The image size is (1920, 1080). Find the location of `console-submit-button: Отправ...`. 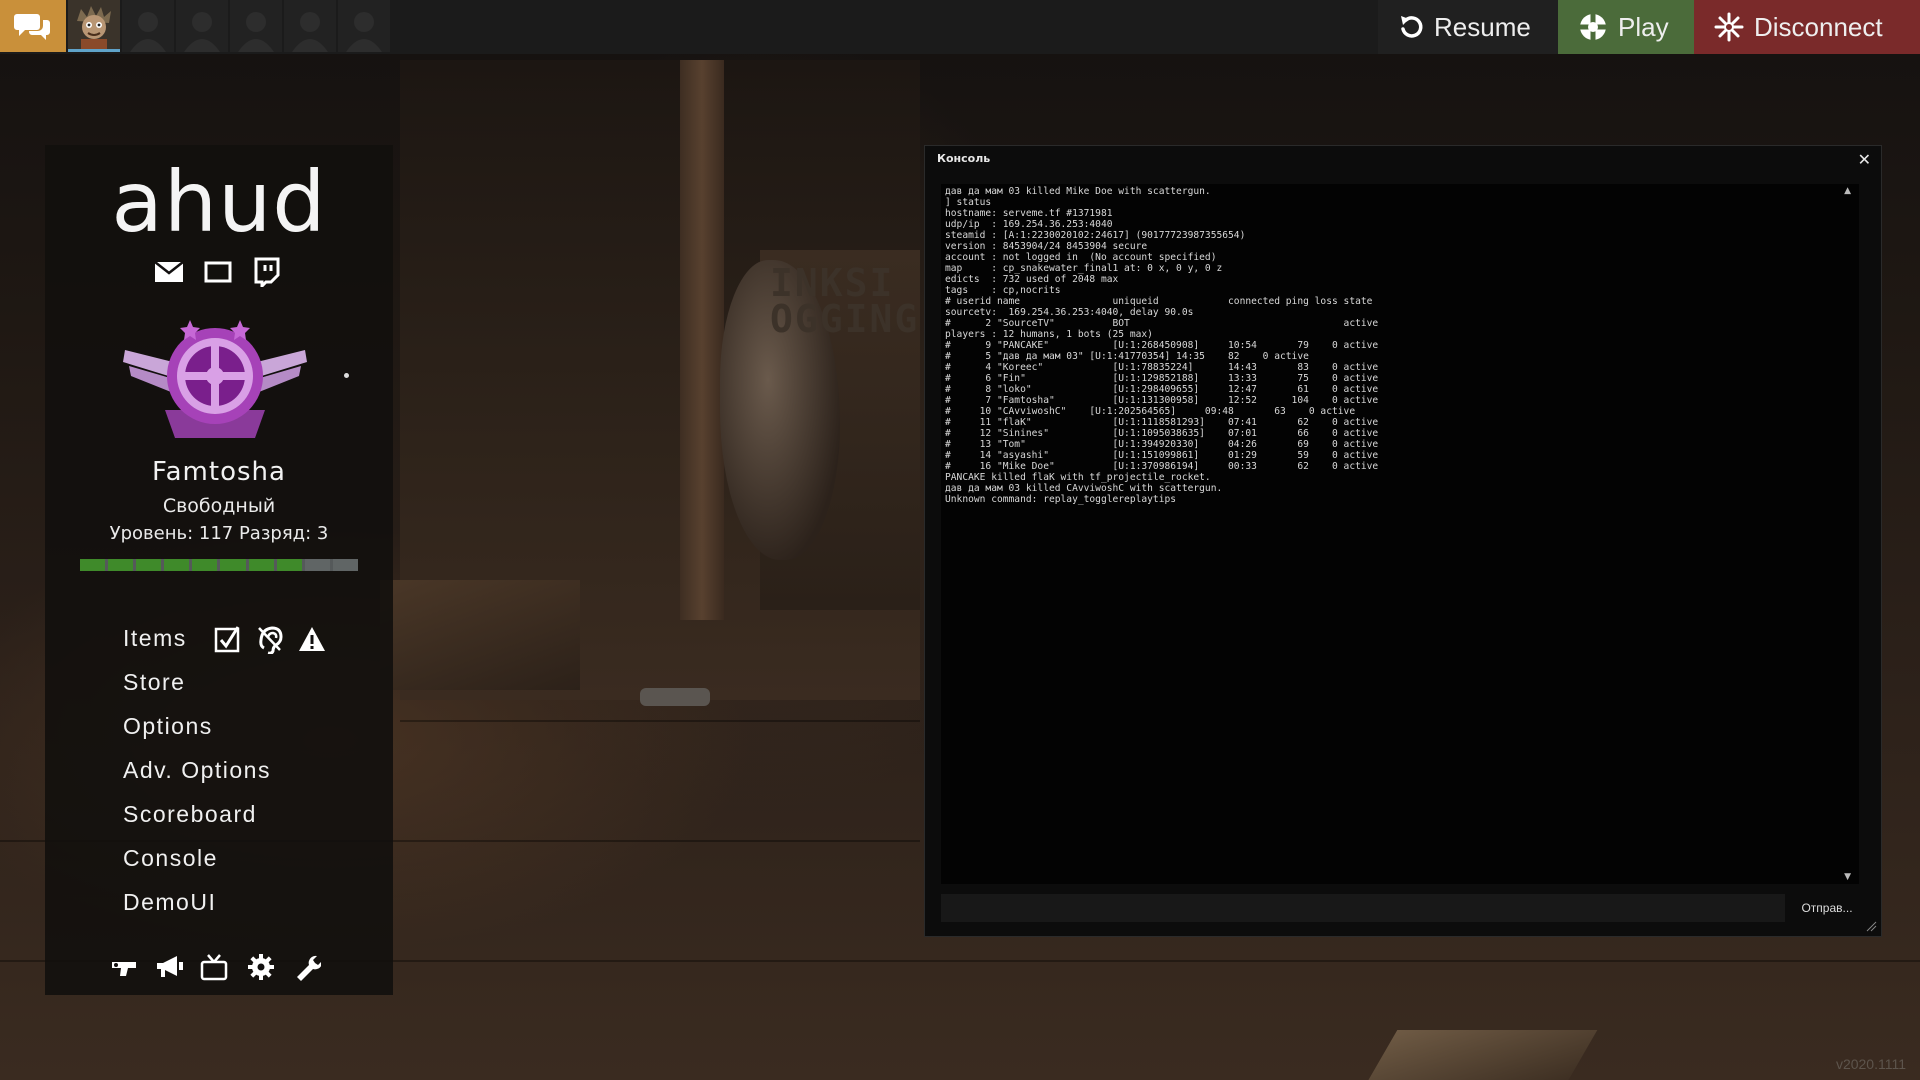

console-submit-button: Отправ... is located at coordinates (1827, 908).